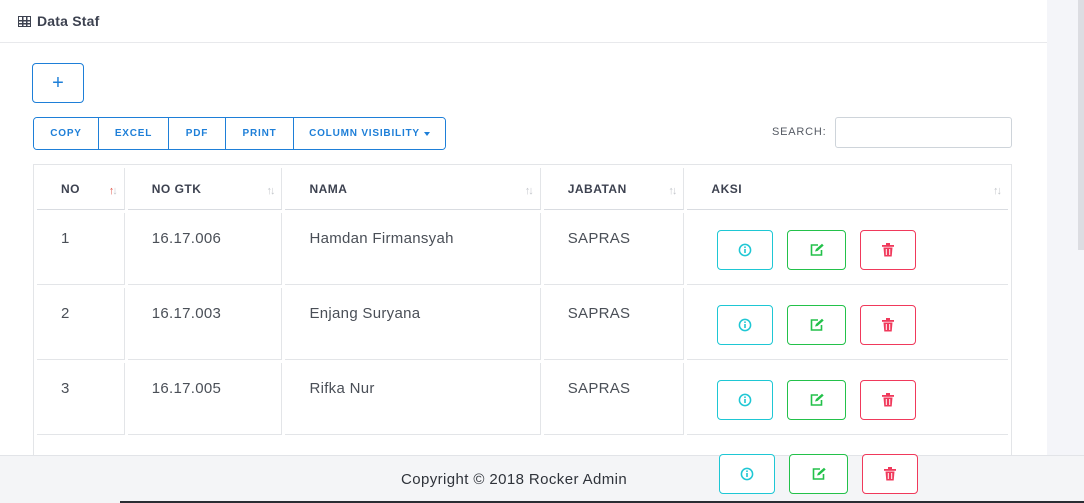 The image size is (1084, 503). I want to click on column-header-aksi: AKSI ↑↓, so click(847, 189).